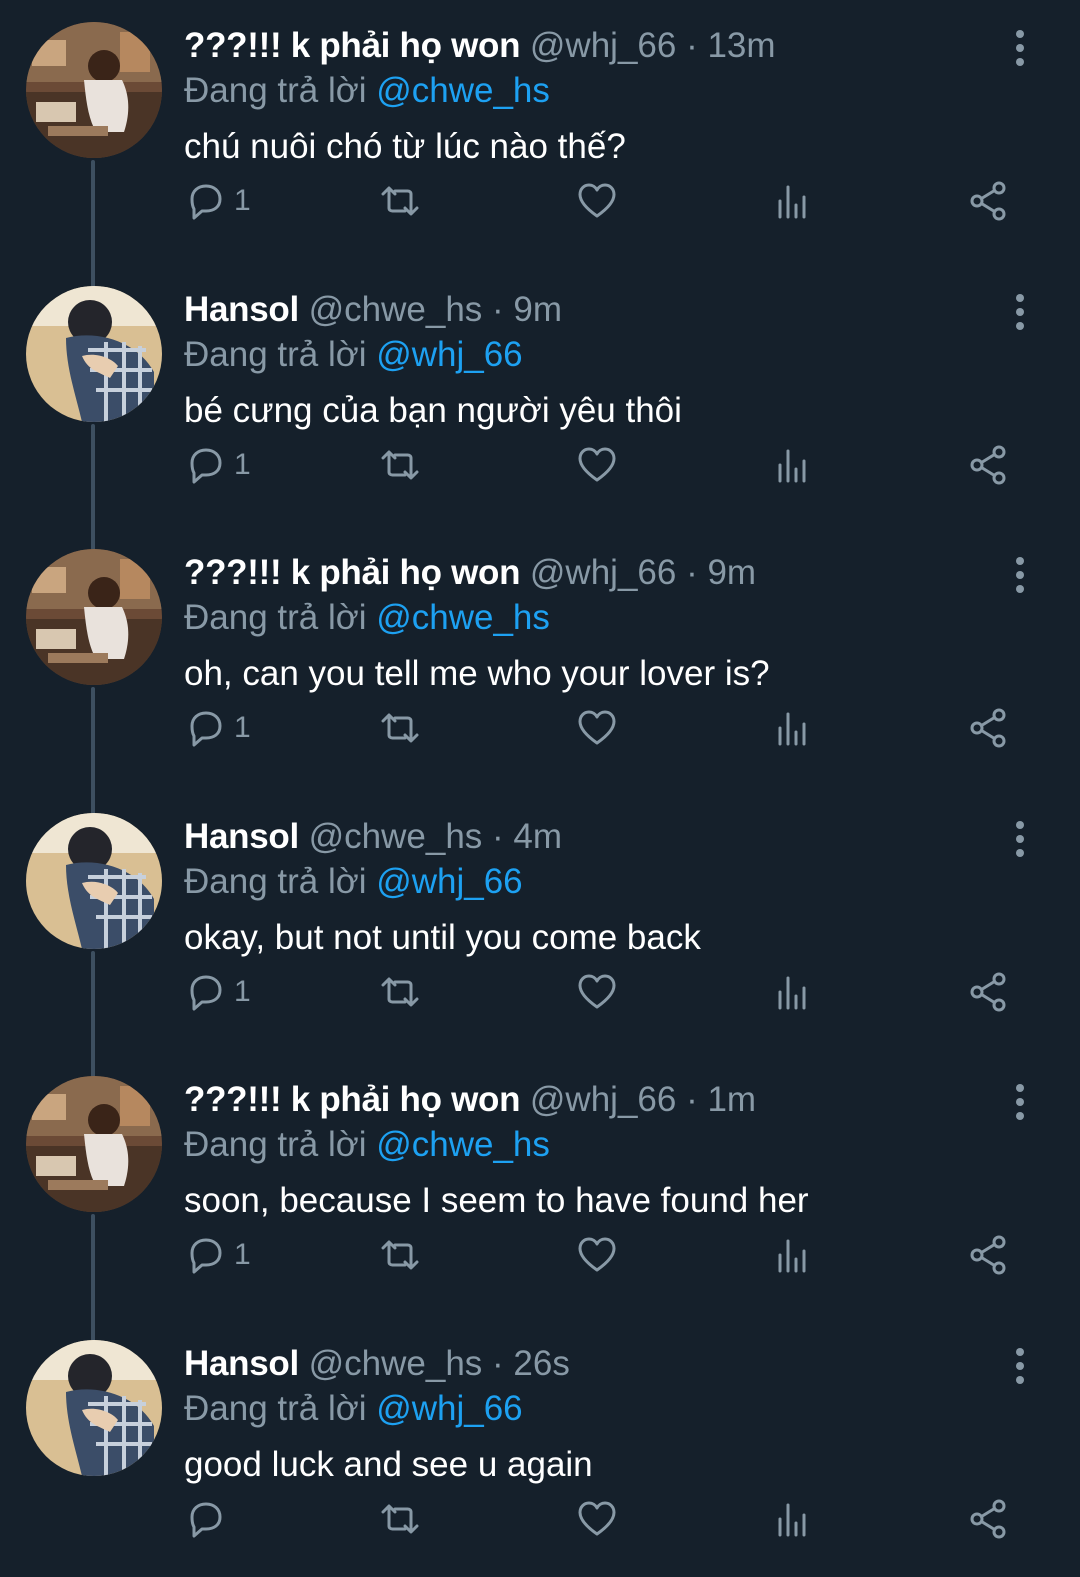 This screenshot has height=1577, width=1080. Describe the element at coordinates (731, 1099) in the screenshot. I see `timestamp: 1m` at that location.